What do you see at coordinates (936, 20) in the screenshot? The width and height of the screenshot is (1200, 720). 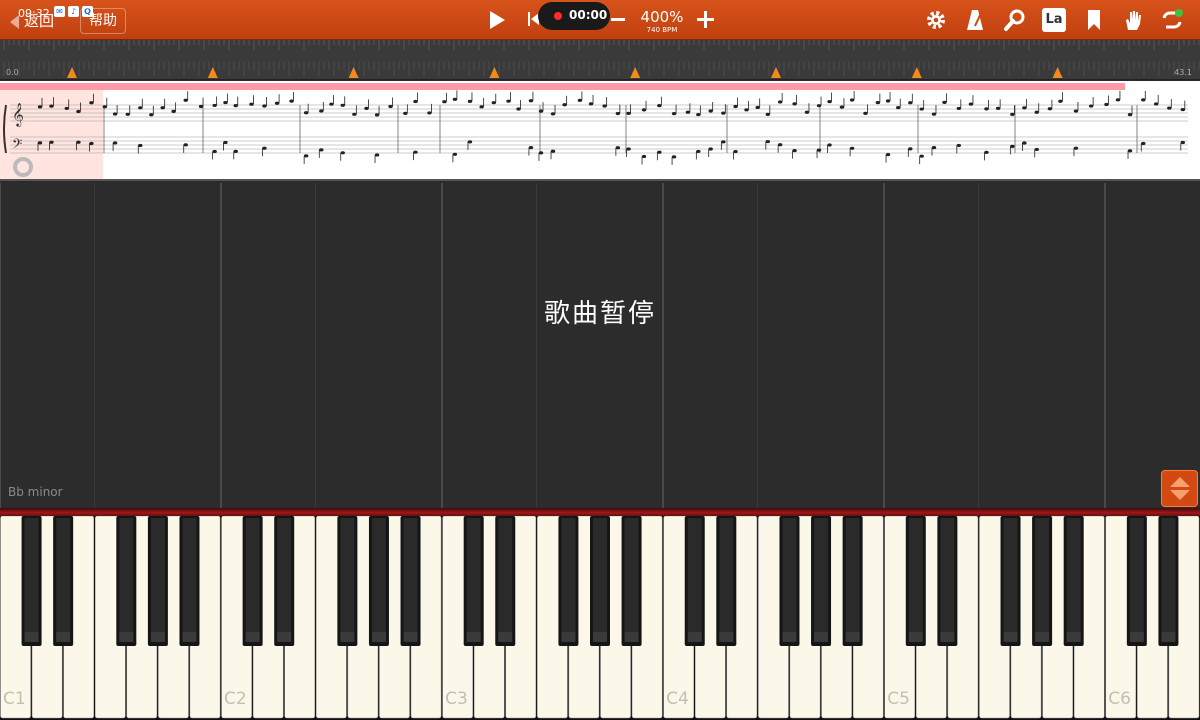 I see `settings-gear-icon` at bounding box center [936, 20].